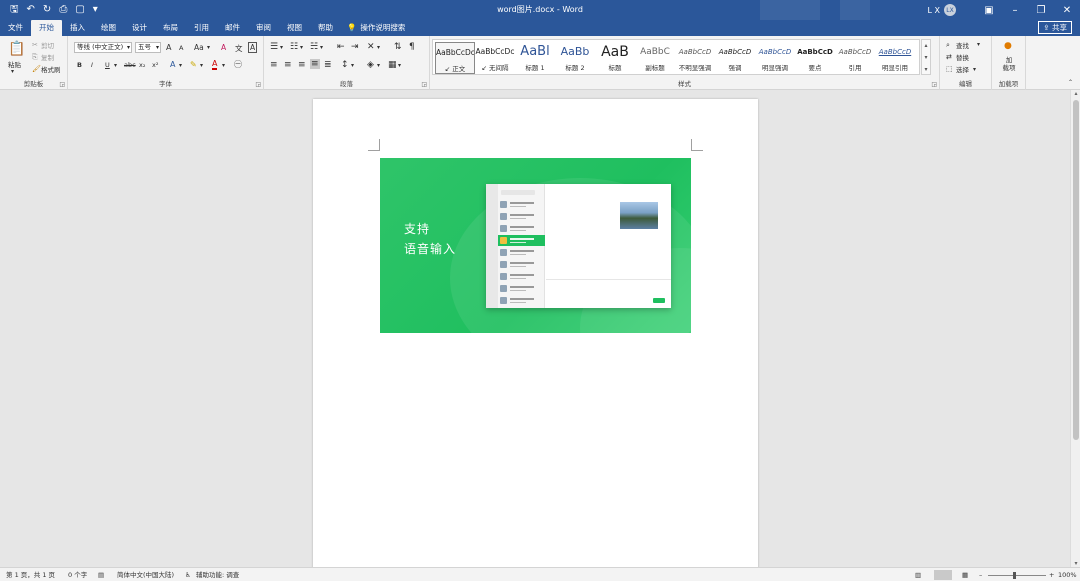  Describe the element at coordinates (77, 28) in the screenshot. I see `tab-insert: 插入` at that location.